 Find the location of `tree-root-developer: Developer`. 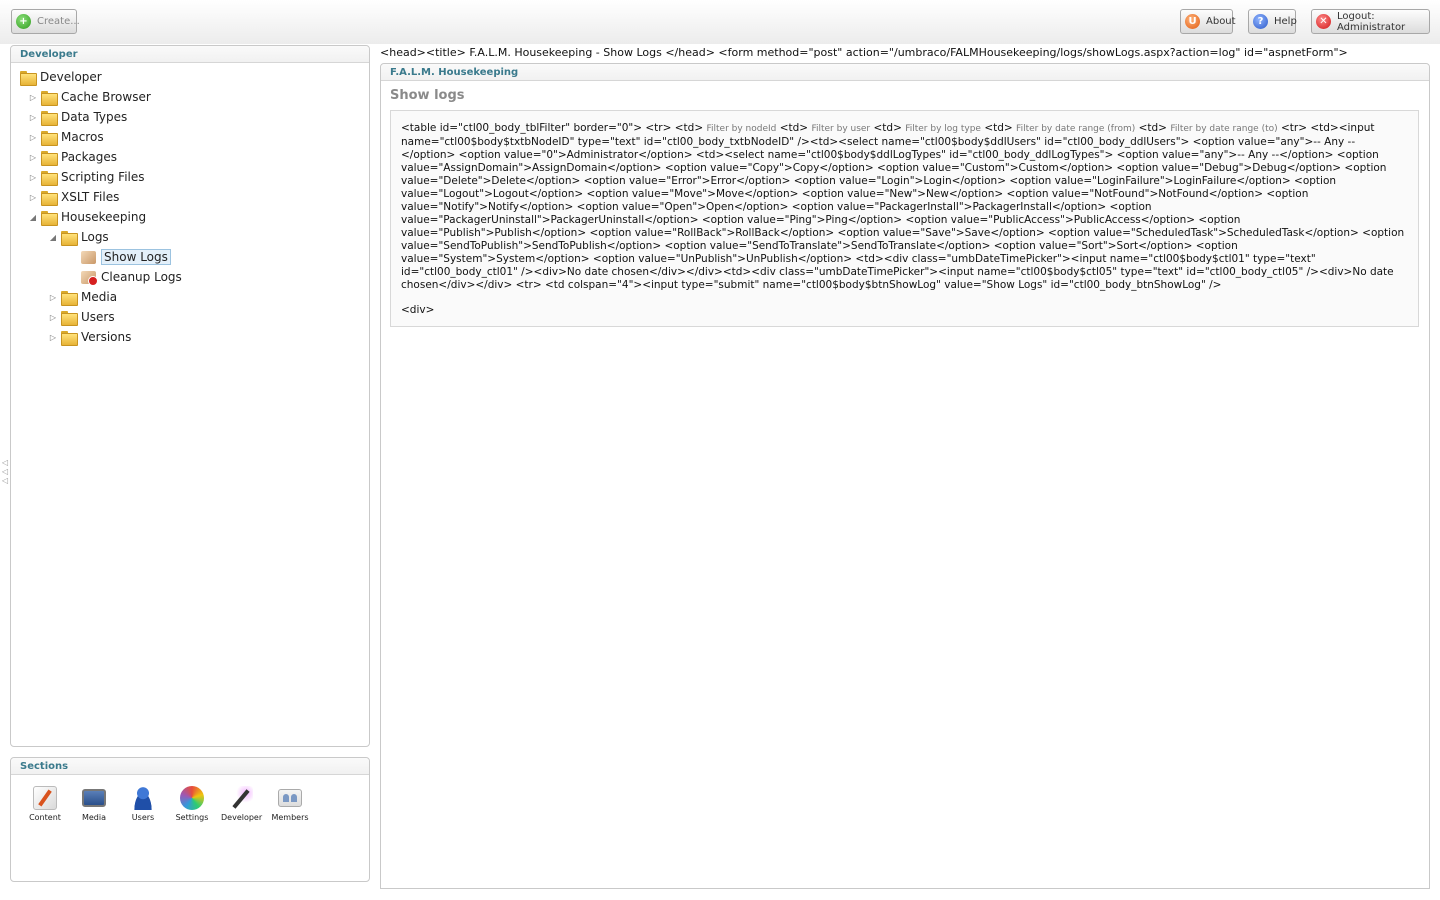

tree-root-developer: Developer is located at coordinates (61, 77).